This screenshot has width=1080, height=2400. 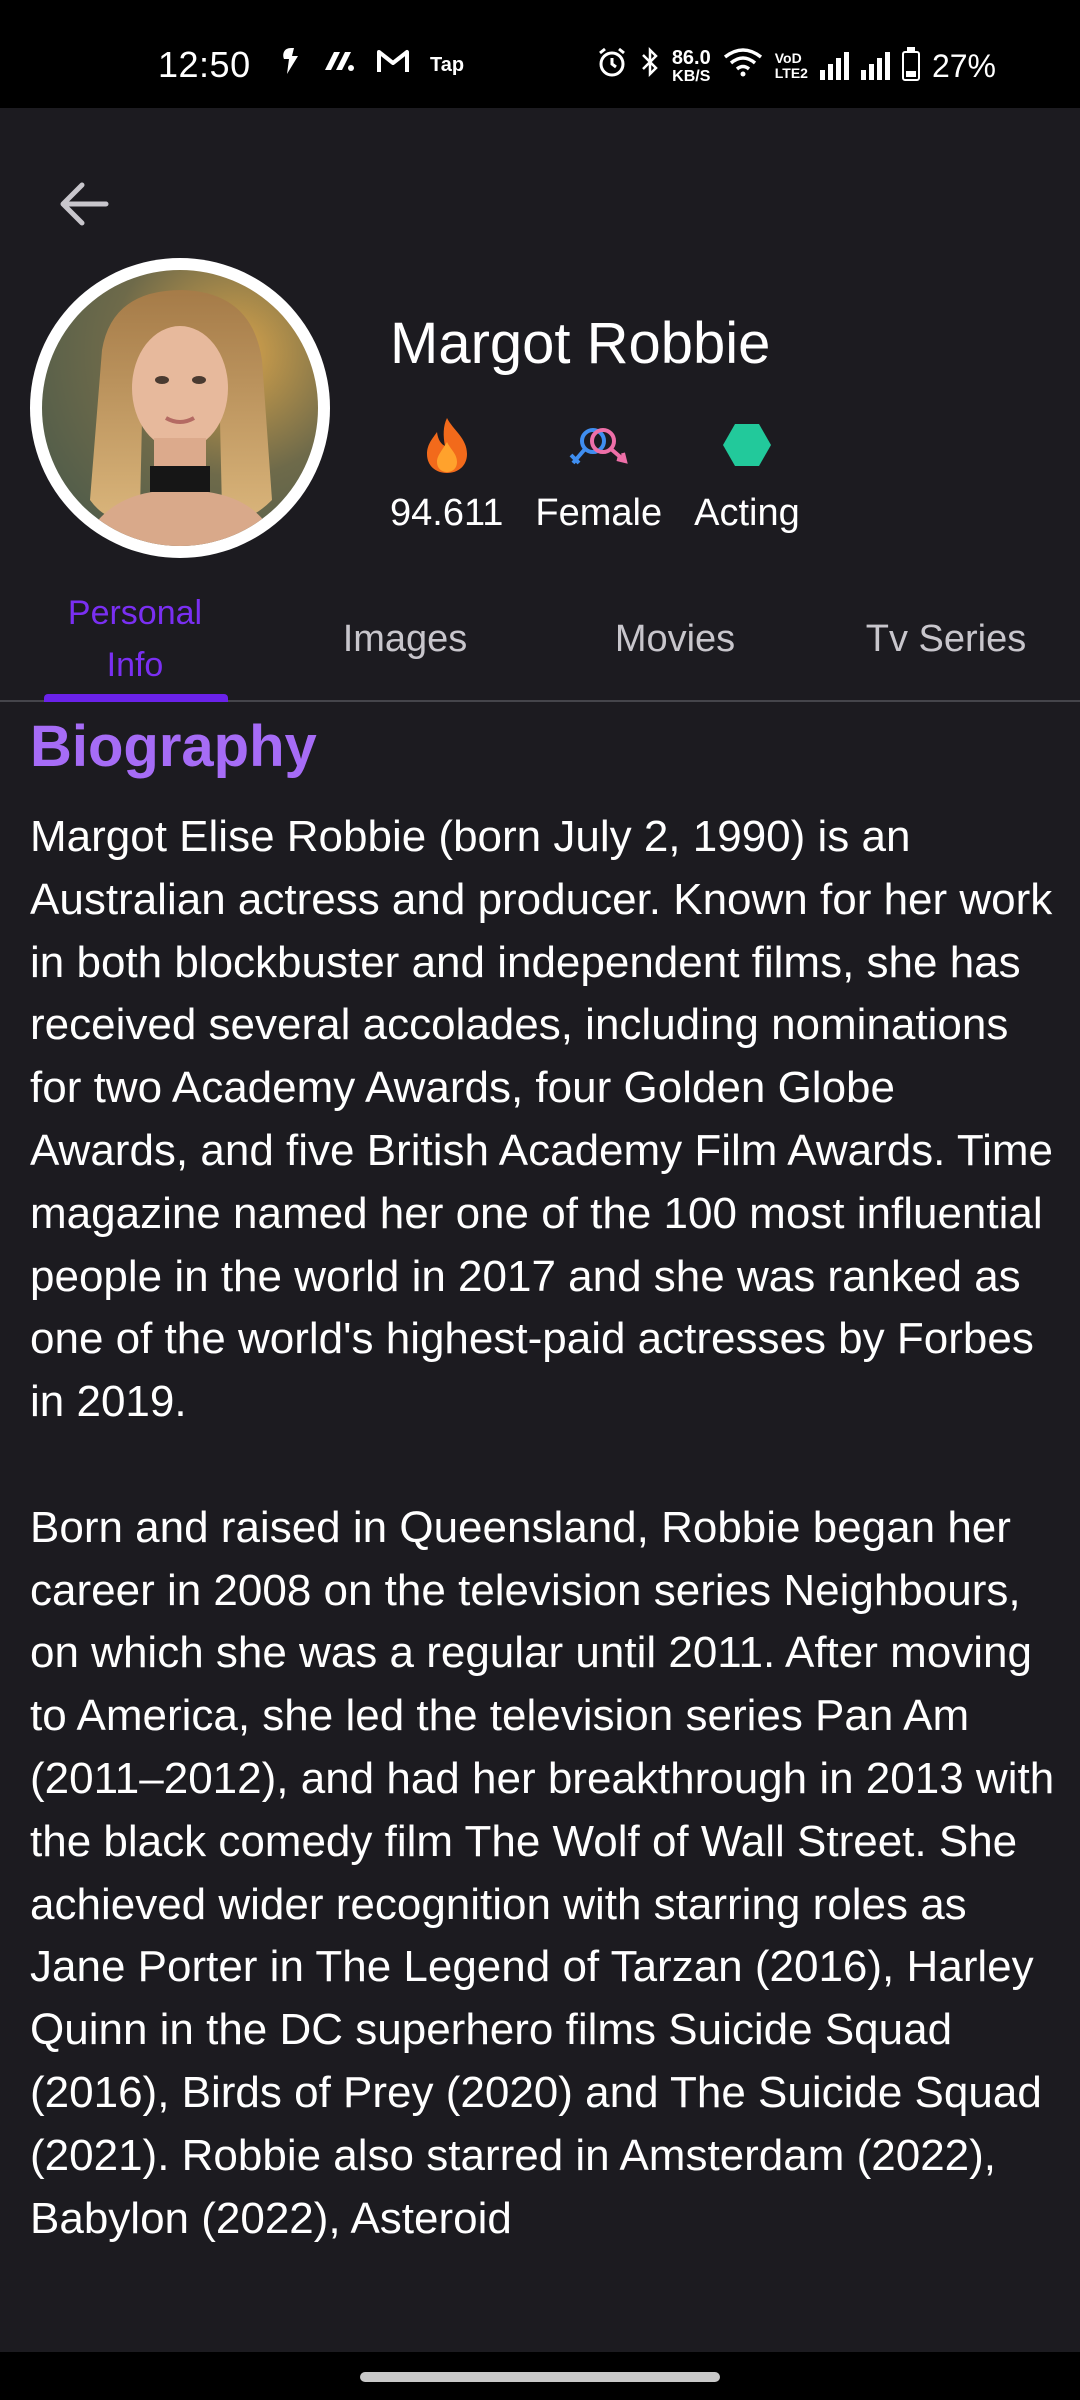 What do you see at coordinates (691, 76) in the screenshot?
I see `net-speed-unit: KB/S` at bounding box center [691, 76].